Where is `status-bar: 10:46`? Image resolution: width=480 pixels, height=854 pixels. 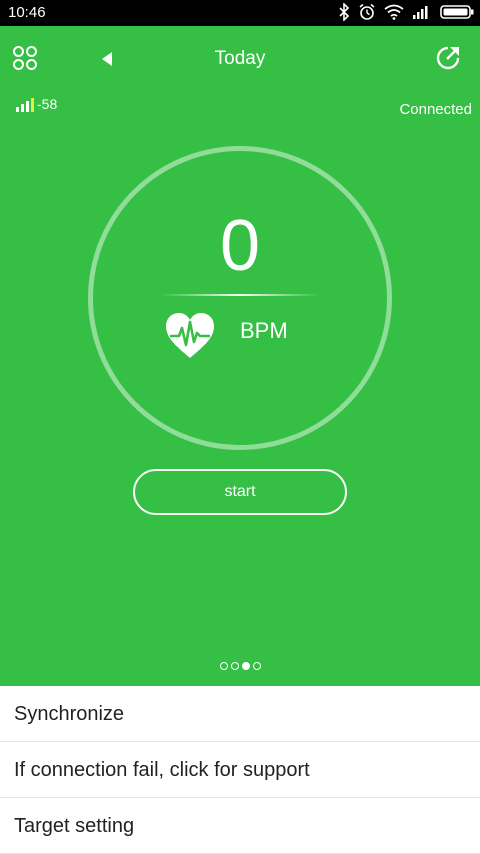
status-bar: 10:46 is located at coordinates (240, 13).